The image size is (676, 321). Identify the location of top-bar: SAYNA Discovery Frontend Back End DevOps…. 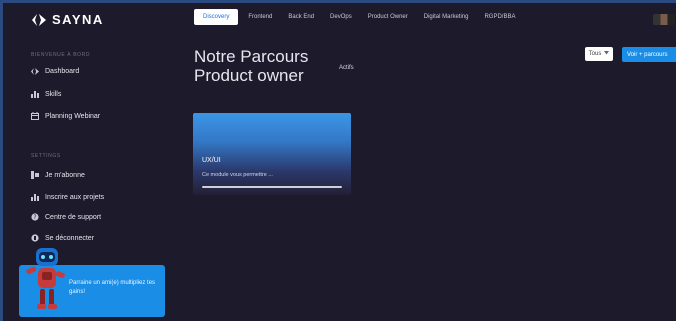
(339, 19).